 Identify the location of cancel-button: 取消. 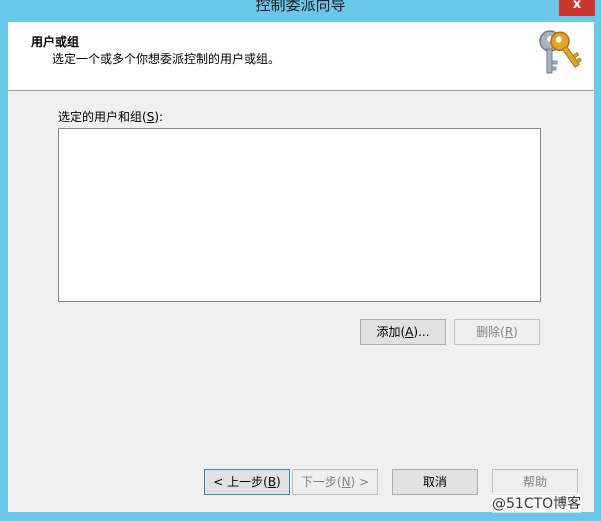
(435, 482).